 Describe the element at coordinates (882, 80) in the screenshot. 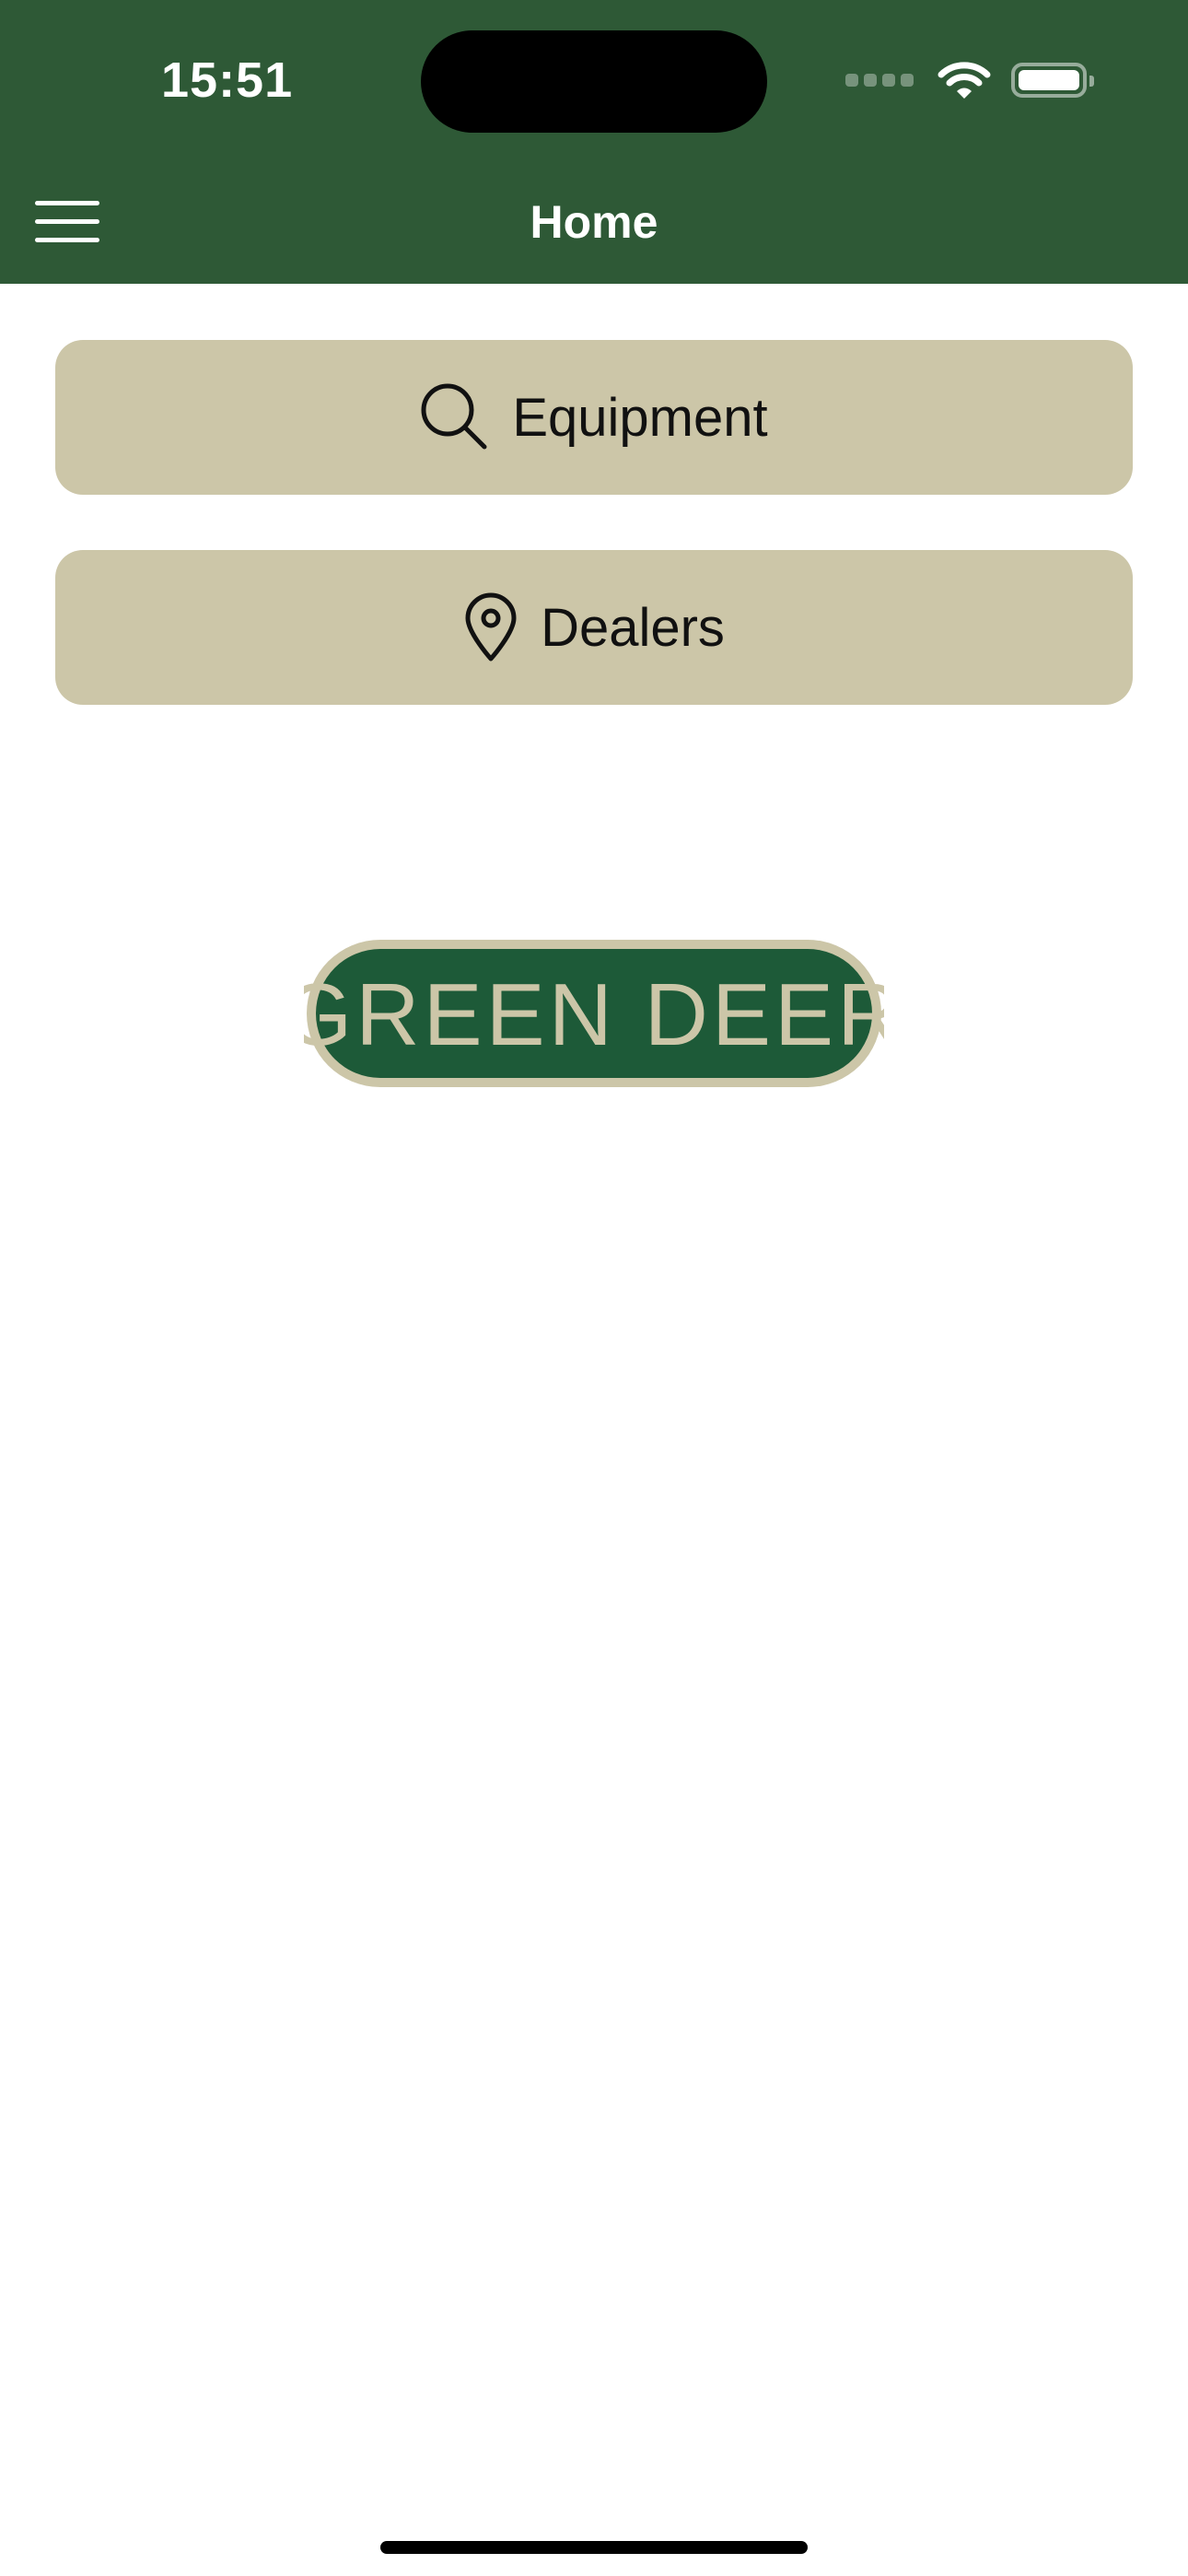

I see `signal-icon` at that location.